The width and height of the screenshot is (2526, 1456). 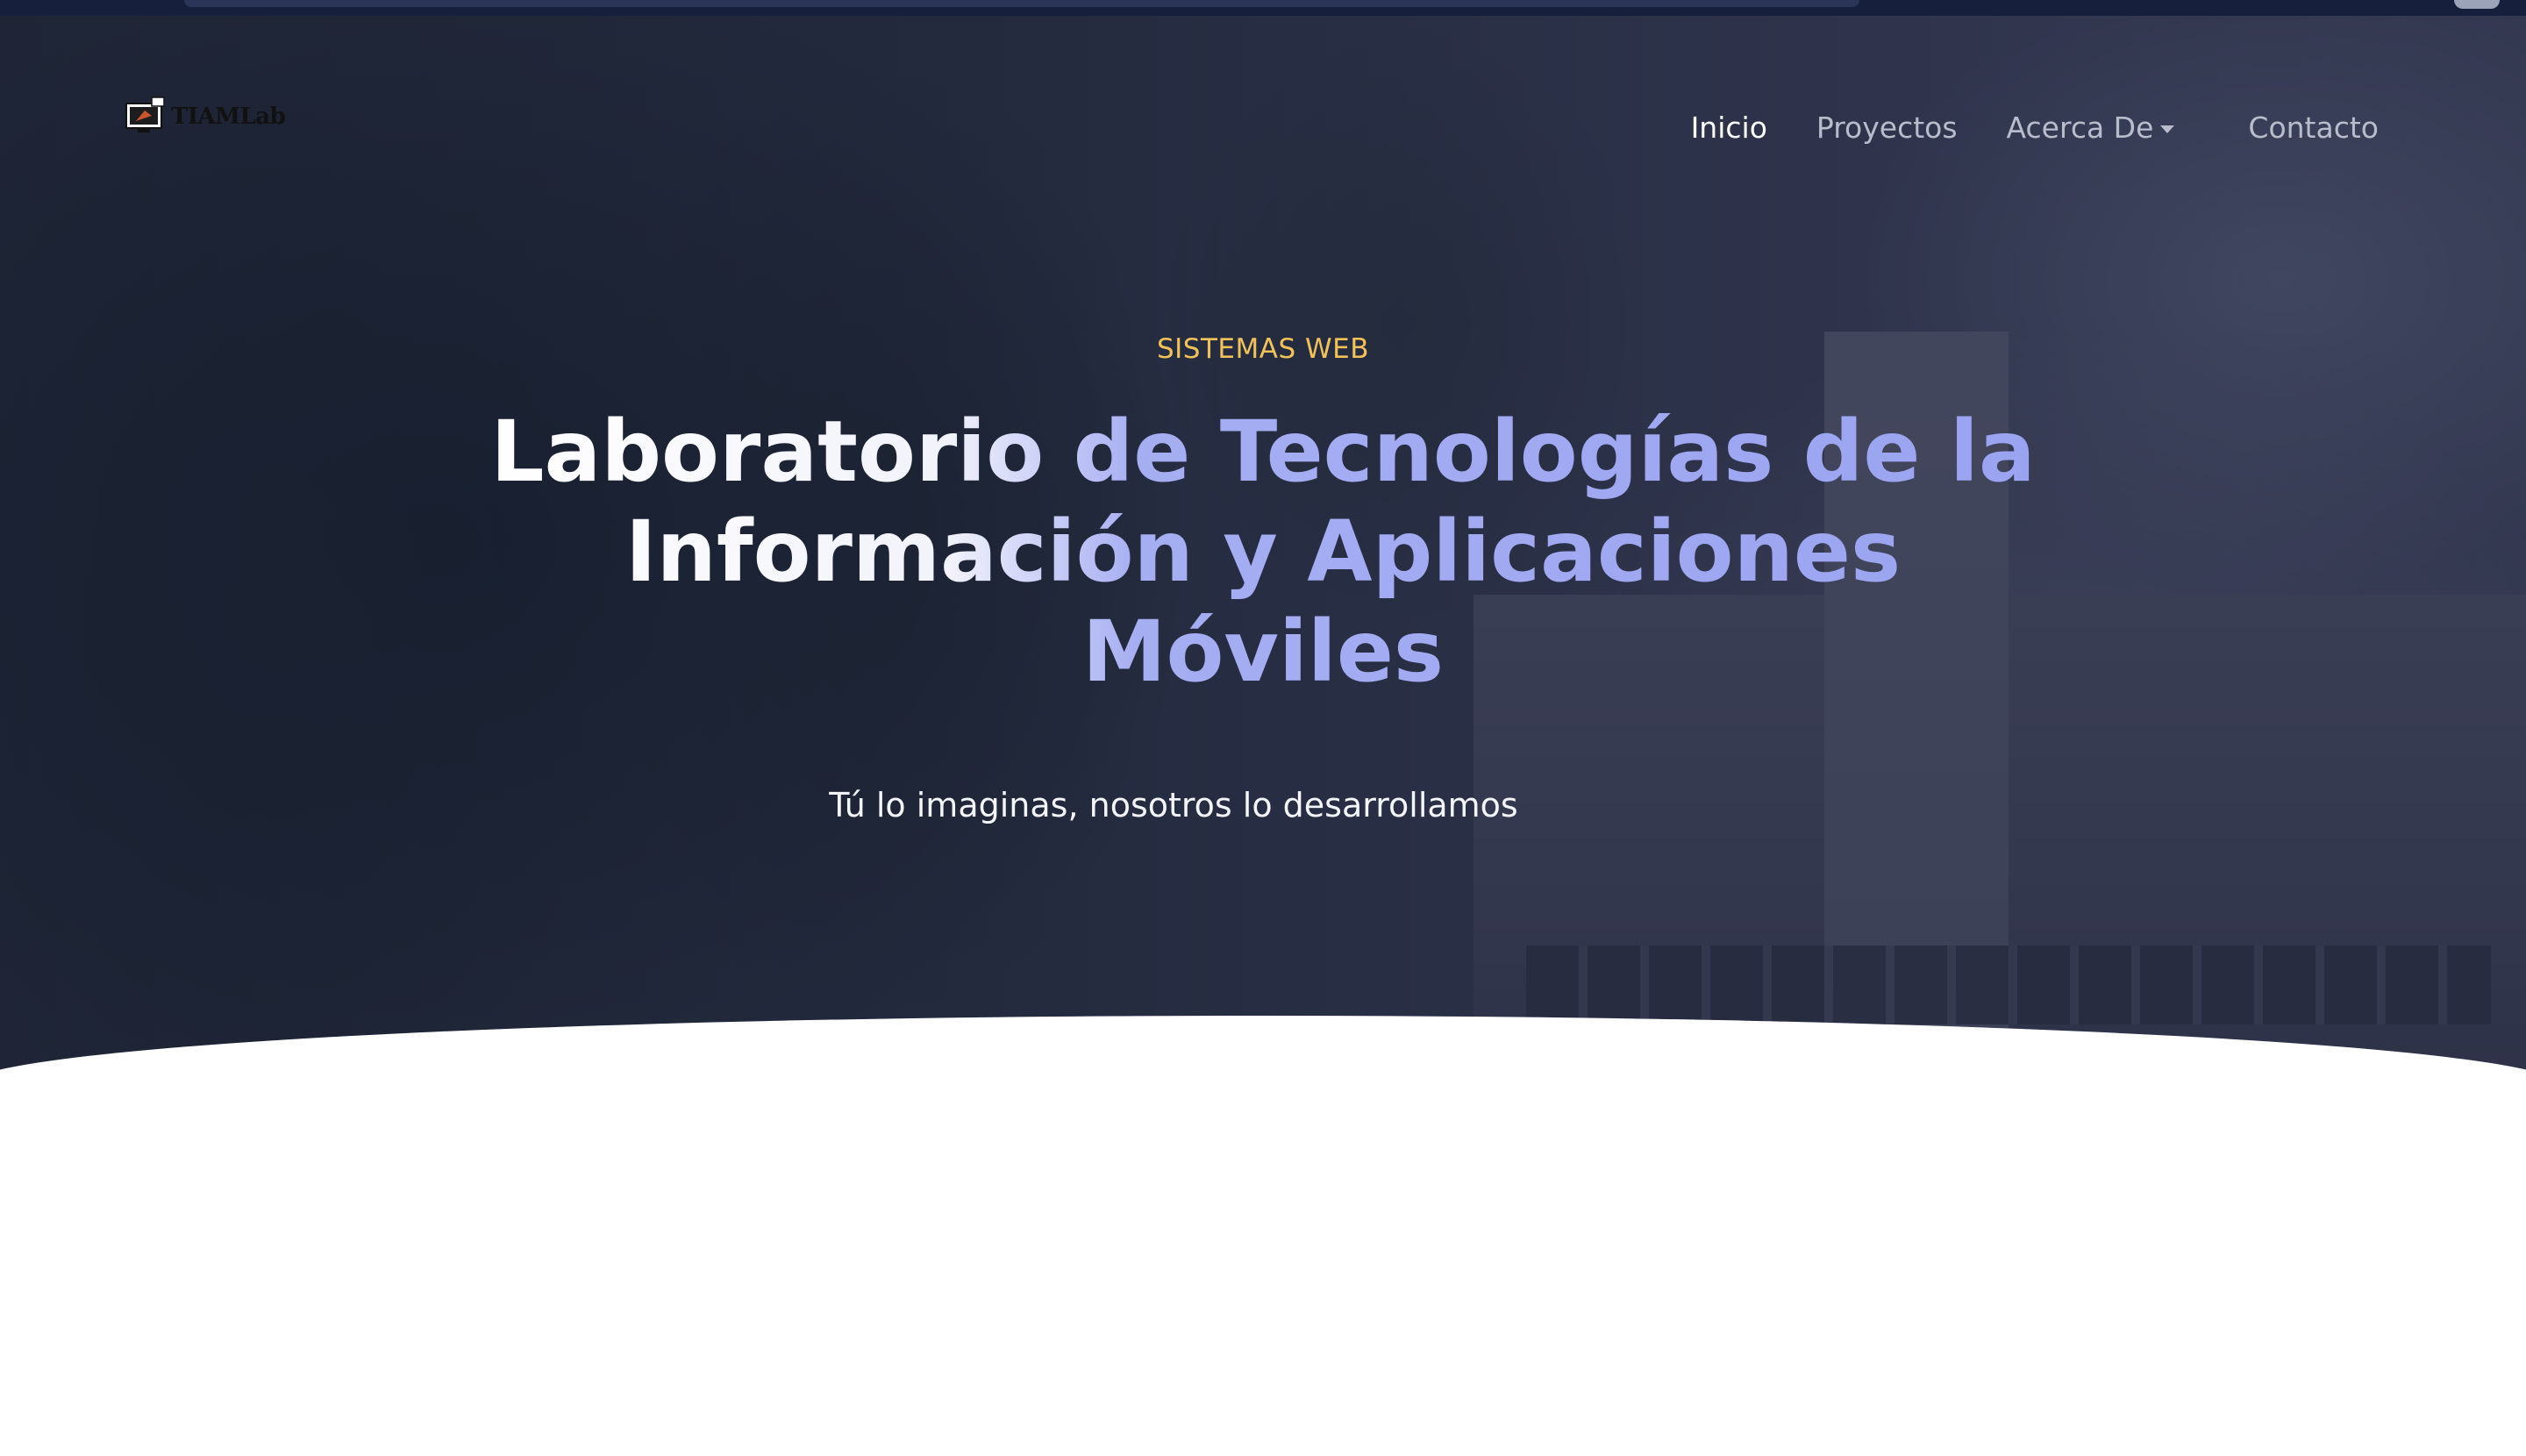 I want to click on monitor-logo-icon, so click(x=145, y=116).